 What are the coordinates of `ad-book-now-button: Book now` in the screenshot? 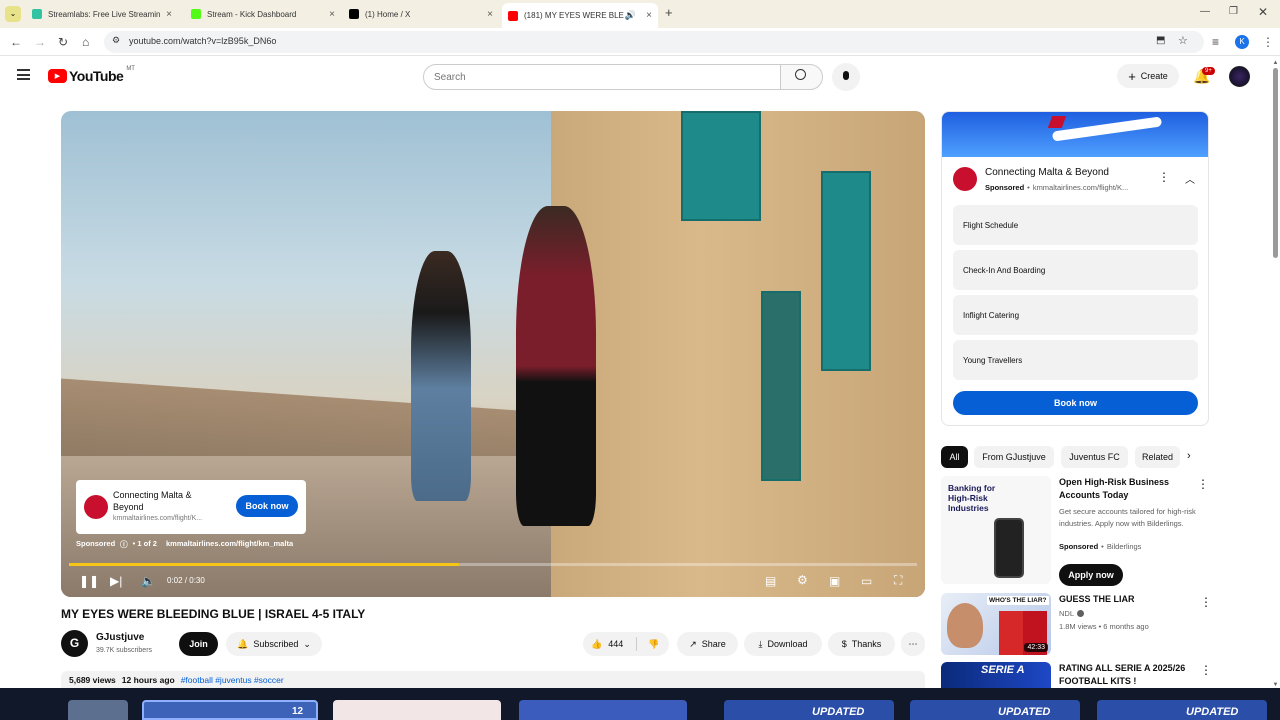 It's located at (267, 506).